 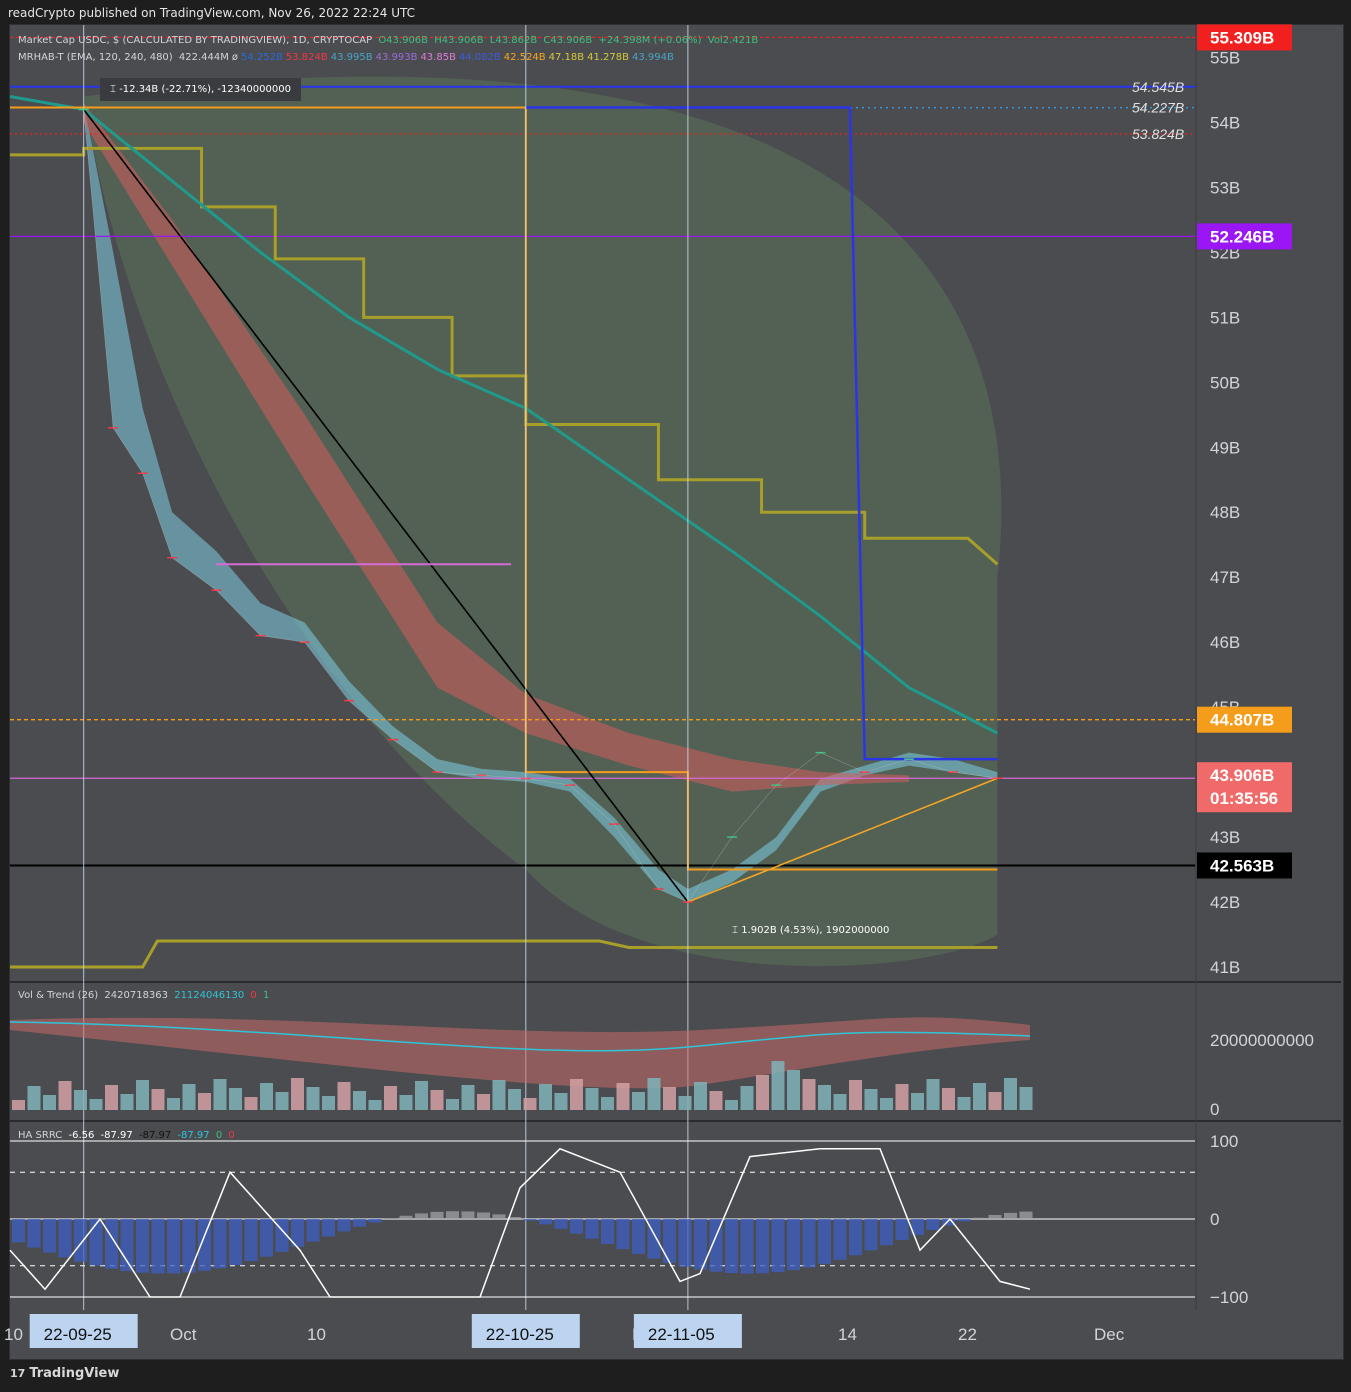 What do you see at coordinates (513, 40) in the screenshot?
I see `ohlc-low: L43.862B` at bounding box center [513, 40].